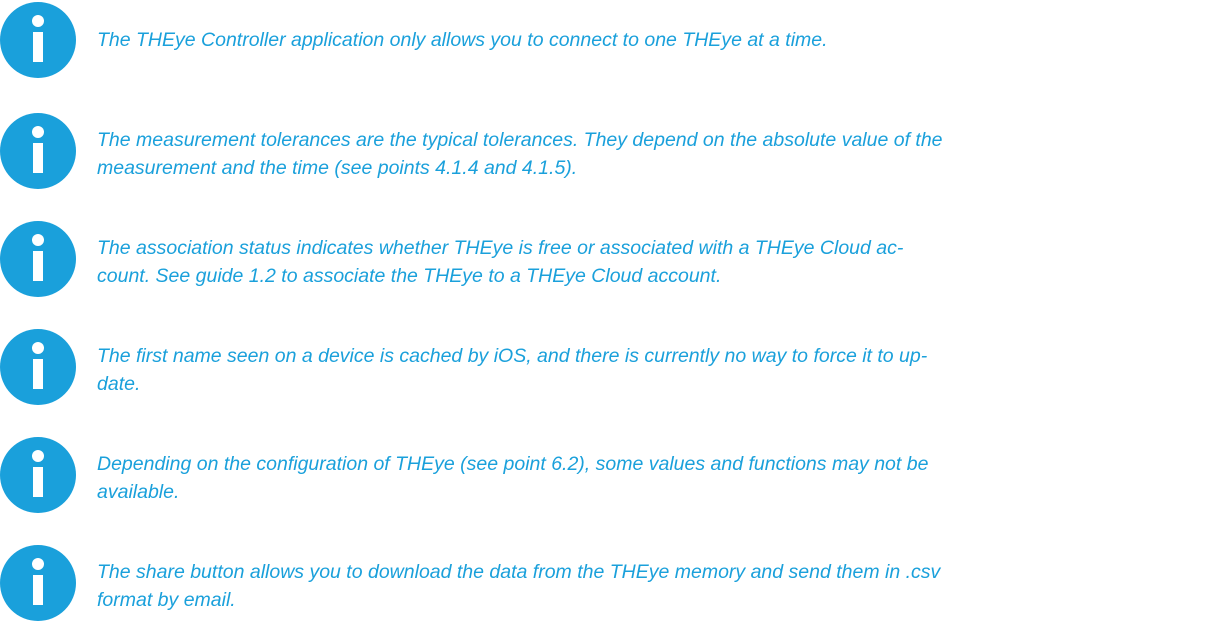 Image resolution: width=1222 pixels, height=621 pixels. What do you see at coordinates (119, 384) in the screenshot?
I see `note-line: date.` at bounding box center [119, 384].